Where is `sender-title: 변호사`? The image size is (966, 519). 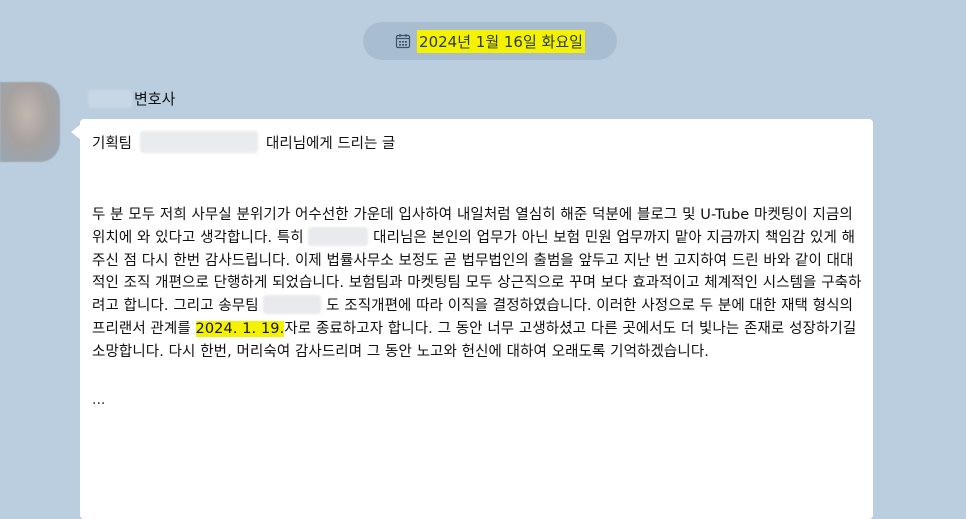 sender-title: 변호사 is located at coordinates (155, 99).